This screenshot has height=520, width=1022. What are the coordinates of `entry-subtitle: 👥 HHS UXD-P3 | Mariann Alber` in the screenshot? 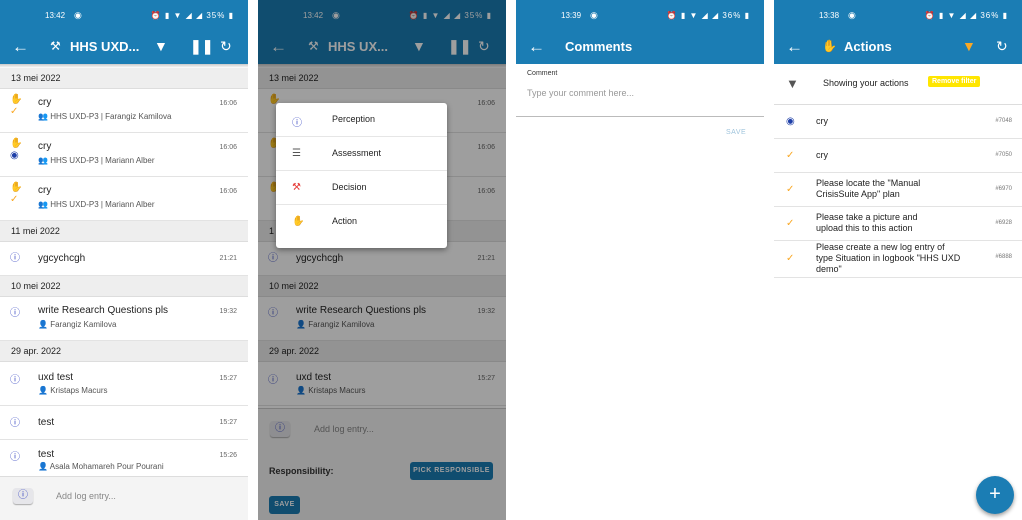 It's located at (96, 160).